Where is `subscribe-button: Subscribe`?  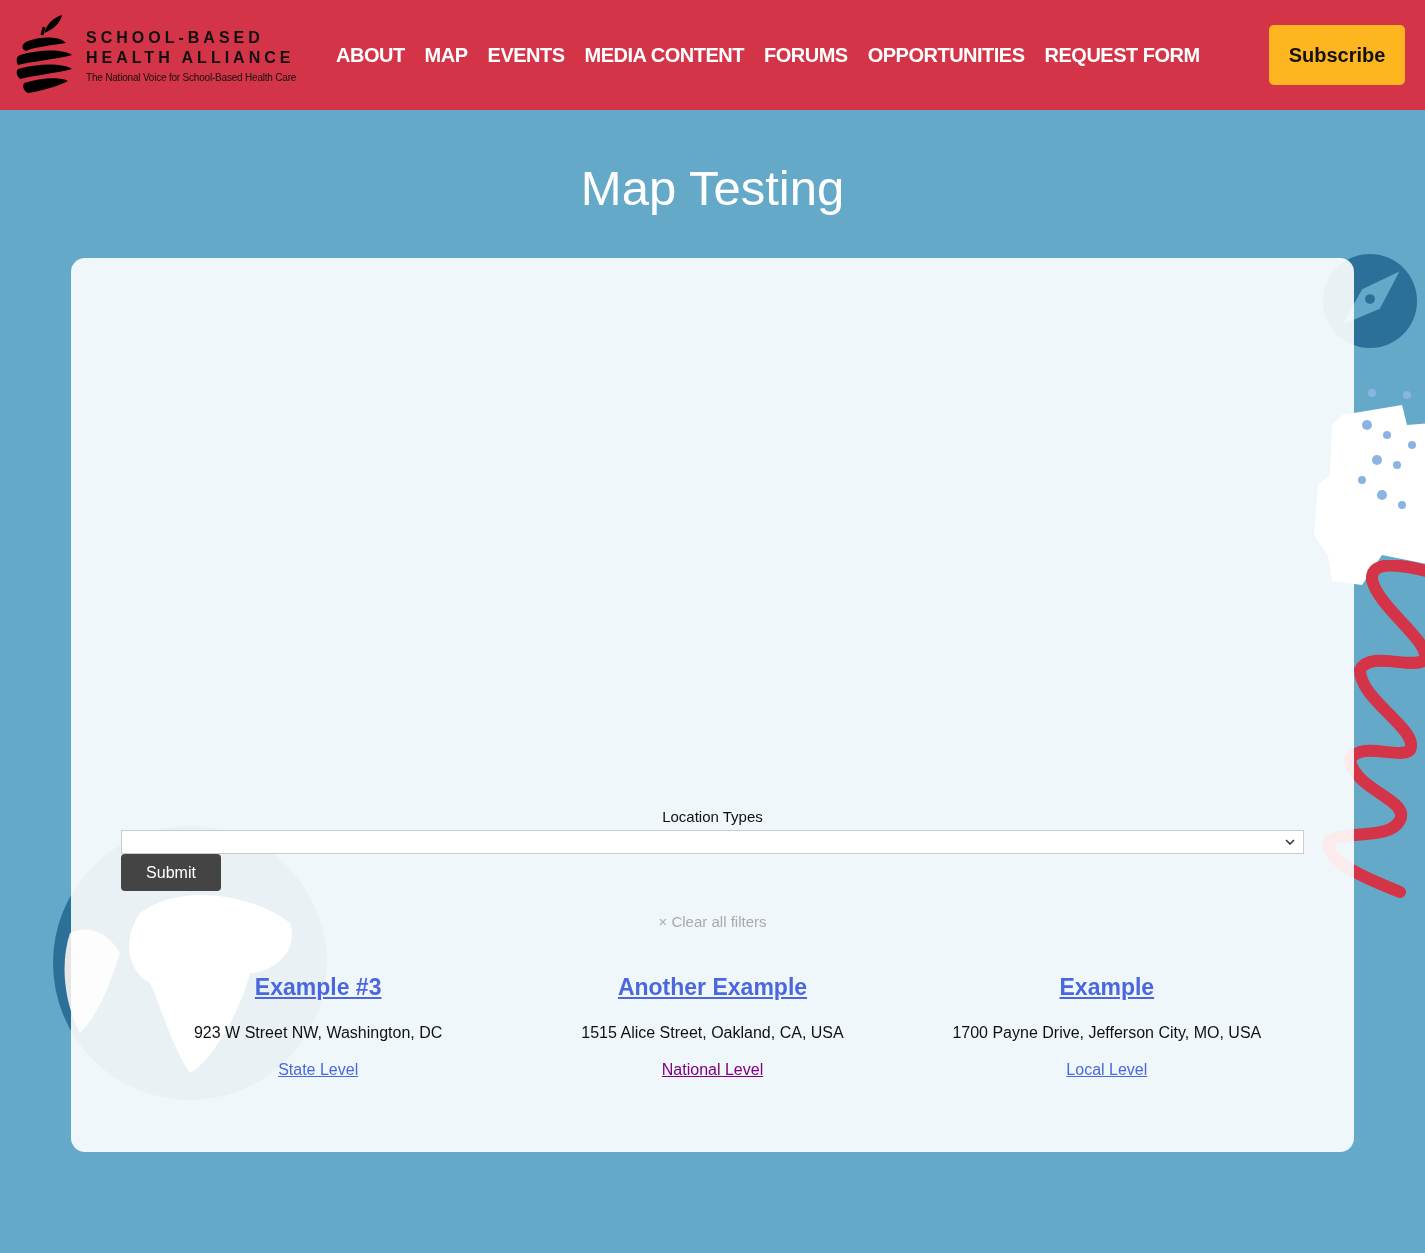 subscribe-button: Subscribe is located at coordinates (1337, 55).